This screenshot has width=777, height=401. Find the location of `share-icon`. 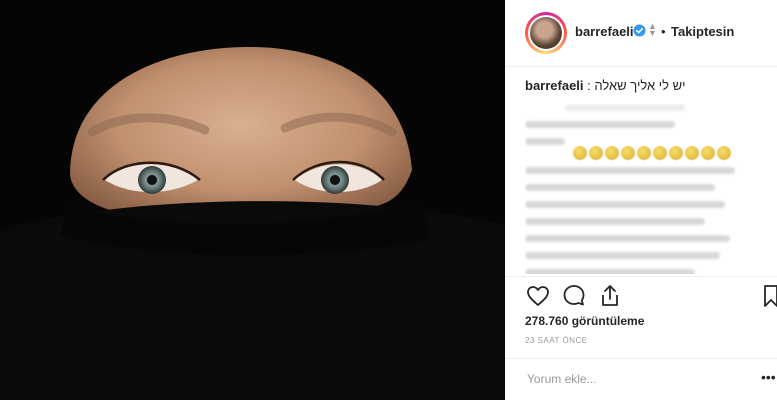

share-icon is located at coordinates (610, 296).